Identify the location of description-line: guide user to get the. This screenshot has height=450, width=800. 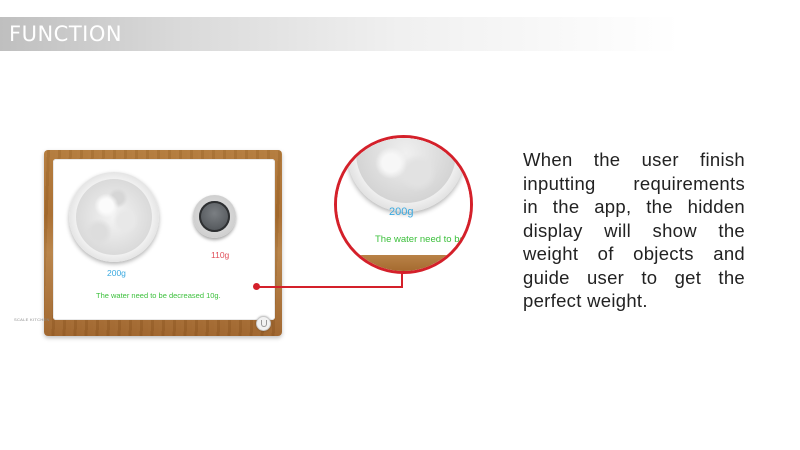
(634, 277).